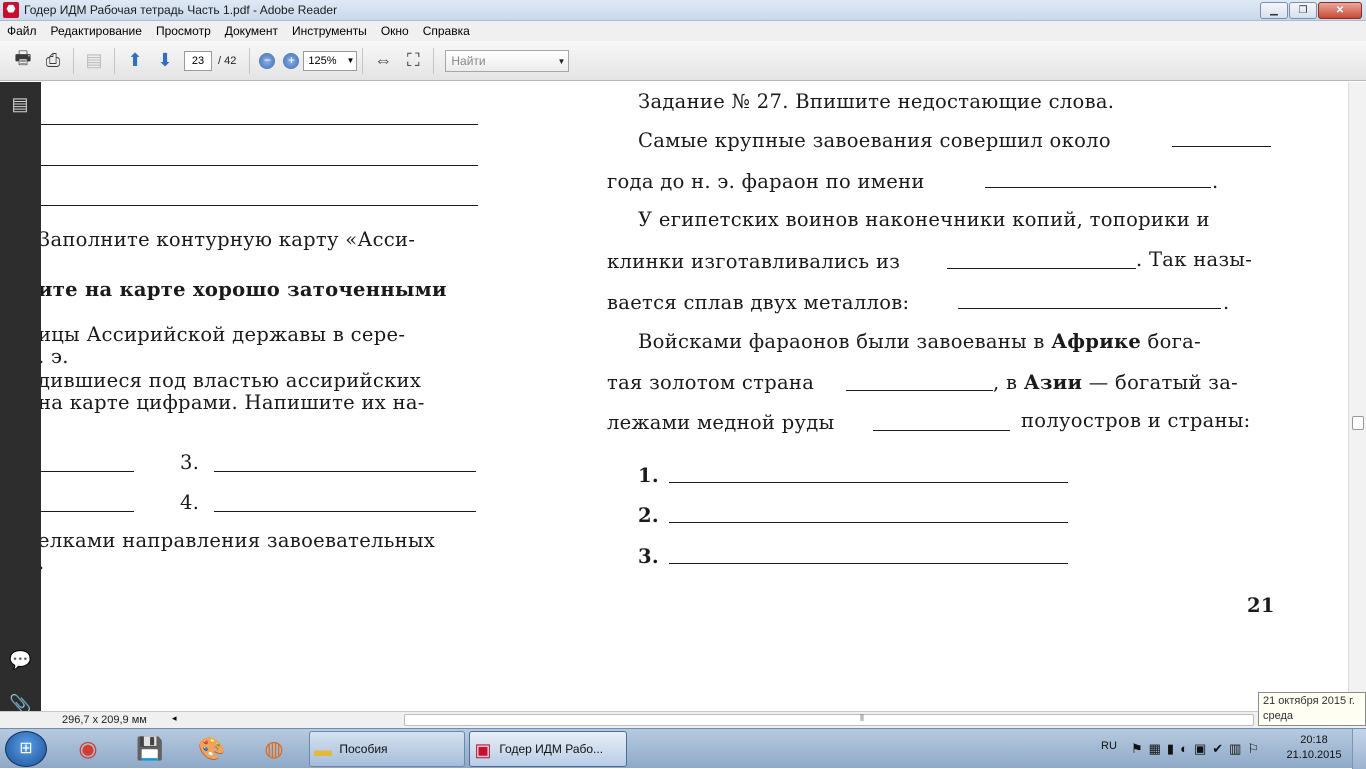  What do you see at coordinates (1359, 749) in the screenshot?
I see `show-desktop-button` at bounding box center [1359, 749].